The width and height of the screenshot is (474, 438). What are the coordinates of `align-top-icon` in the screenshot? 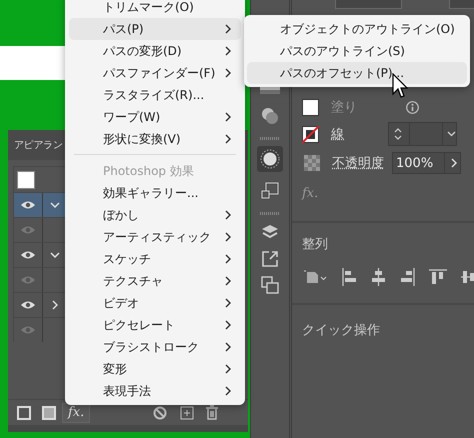 It's located at (438, 277).